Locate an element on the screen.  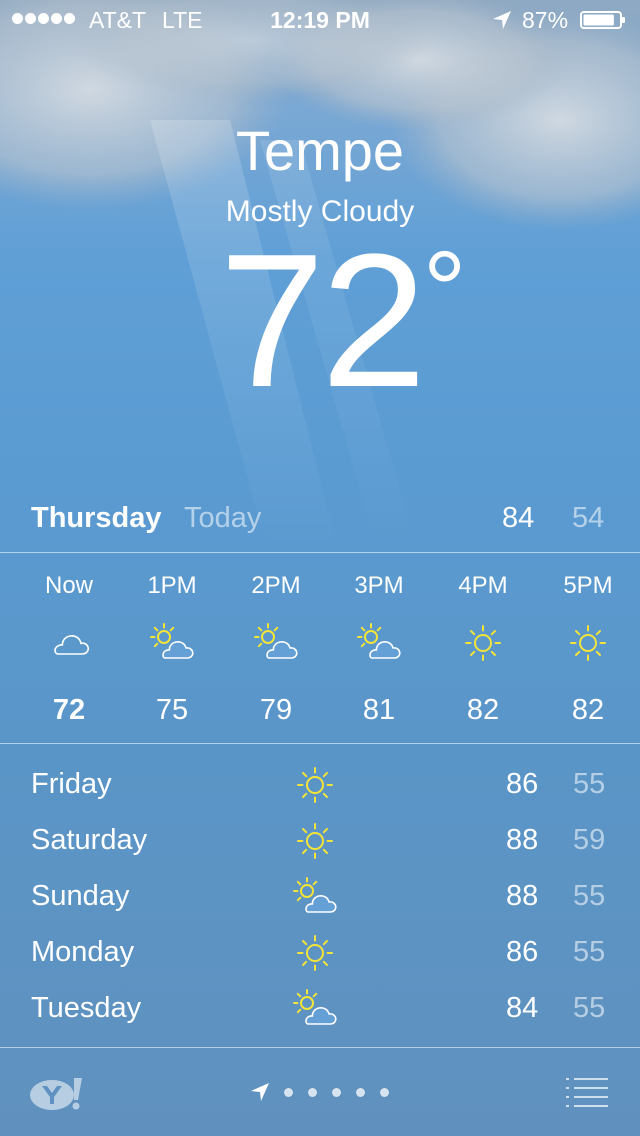
daily-row-sunday: Sunday 88 55 is located at coordinates (320, 896).